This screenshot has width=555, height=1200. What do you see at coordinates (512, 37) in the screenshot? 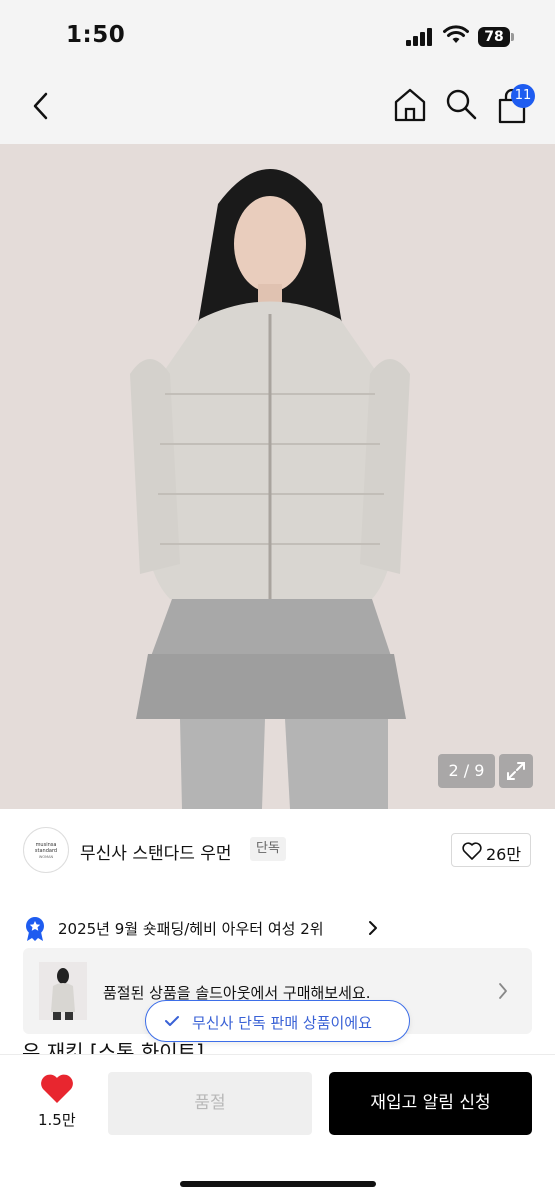
I see `battery-tip` at bounding box center [512, 37].